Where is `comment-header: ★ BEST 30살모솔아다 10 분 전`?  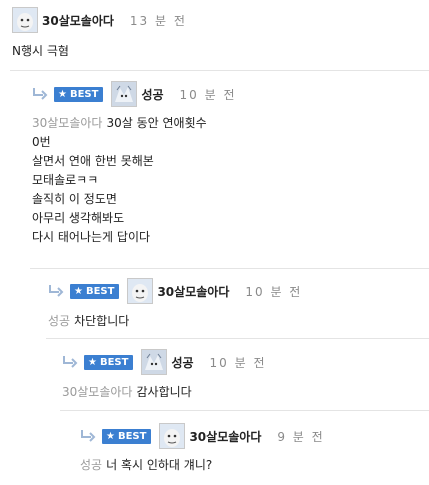 comment-header: ★ BEST 30살모솔아다 10 분 전 is located at coordinates (235, 291).